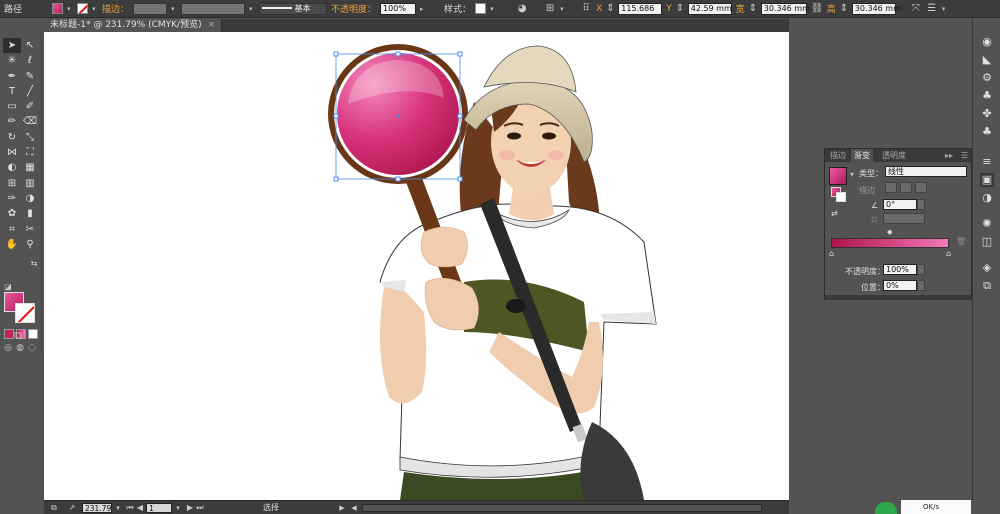 The width and height of the screenshot is (1000, 514). I want to click on midpoint-diamond-icon: ◆, so click(889, 232).